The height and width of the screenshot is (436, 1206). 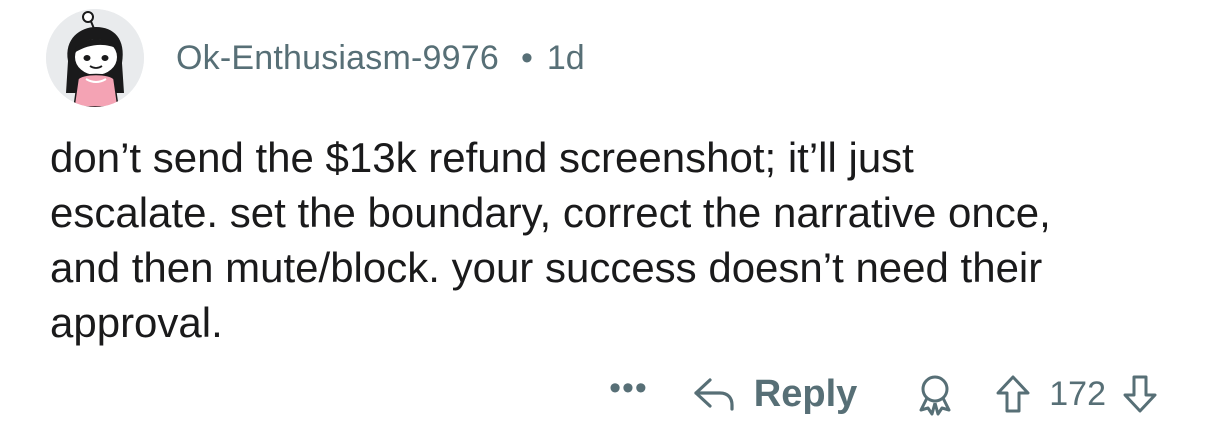 I want to click on upvote-icon, so click(x=1013, y=394).